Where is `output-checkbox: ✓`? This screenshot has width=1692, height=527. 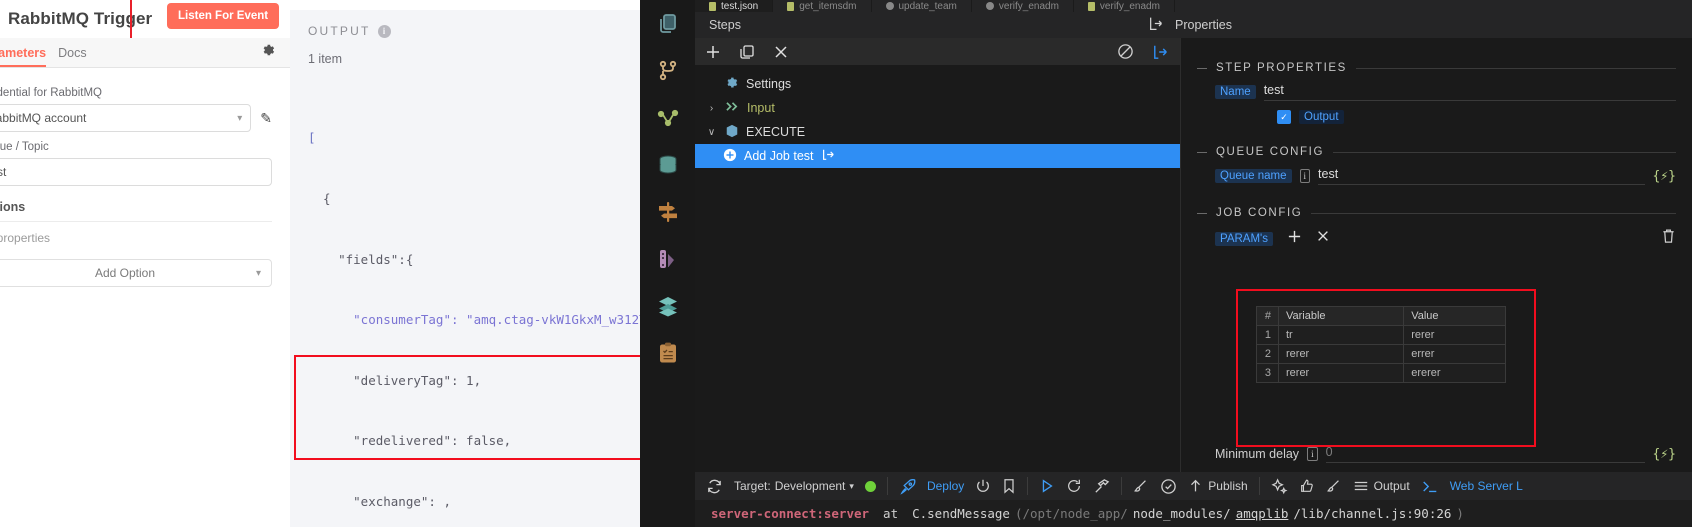 output-checkbox: ✓ is located at coordinates (1284, 117).